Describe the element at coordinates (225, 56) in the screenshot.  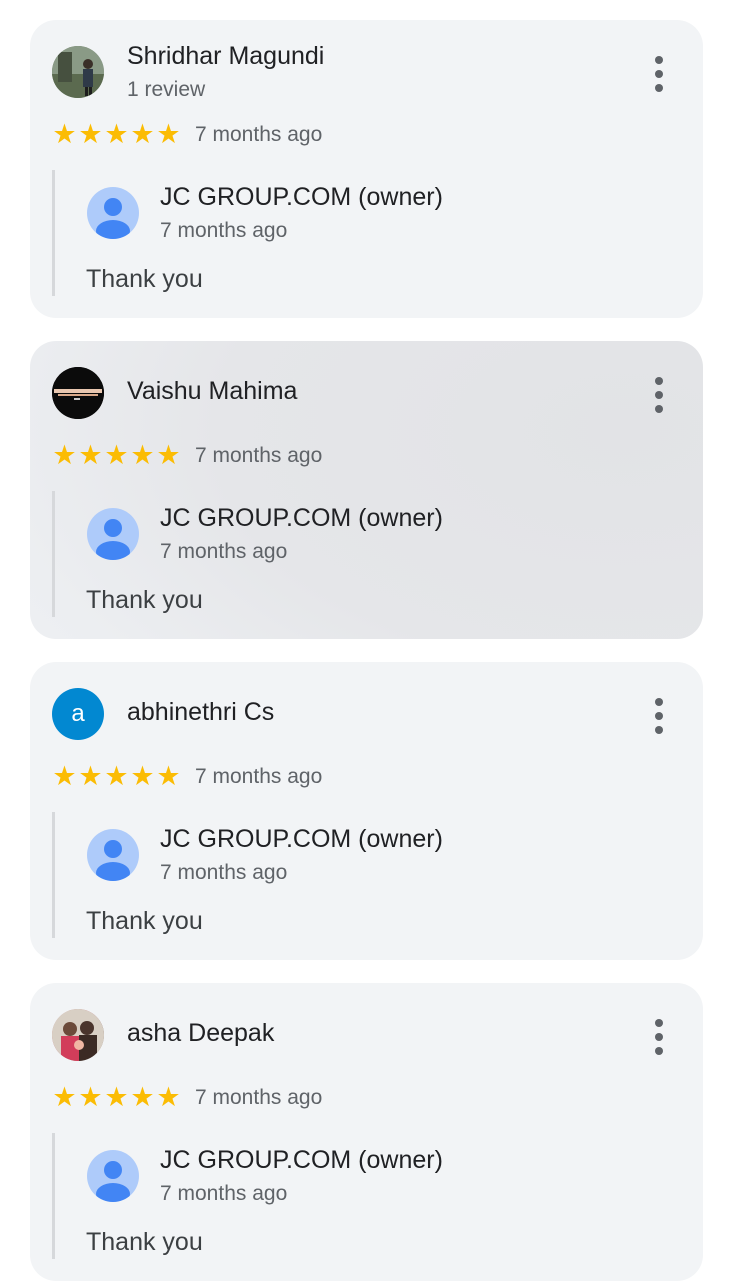
I see `reviewer-name: Shridhar Magundi` at that location.